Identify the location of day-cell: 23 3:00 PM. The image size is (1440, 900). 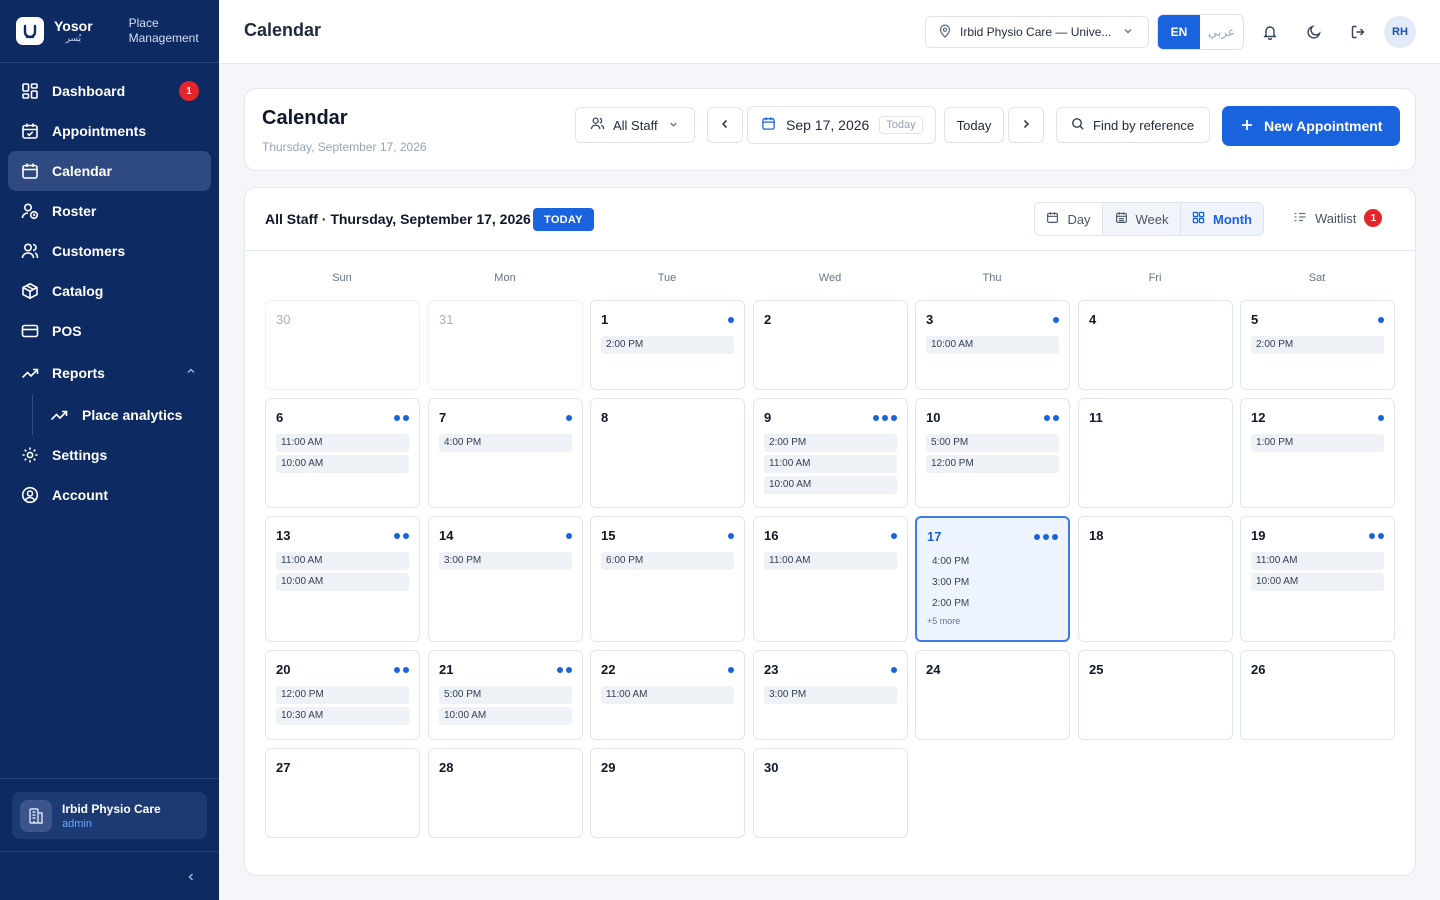
(830, 695).